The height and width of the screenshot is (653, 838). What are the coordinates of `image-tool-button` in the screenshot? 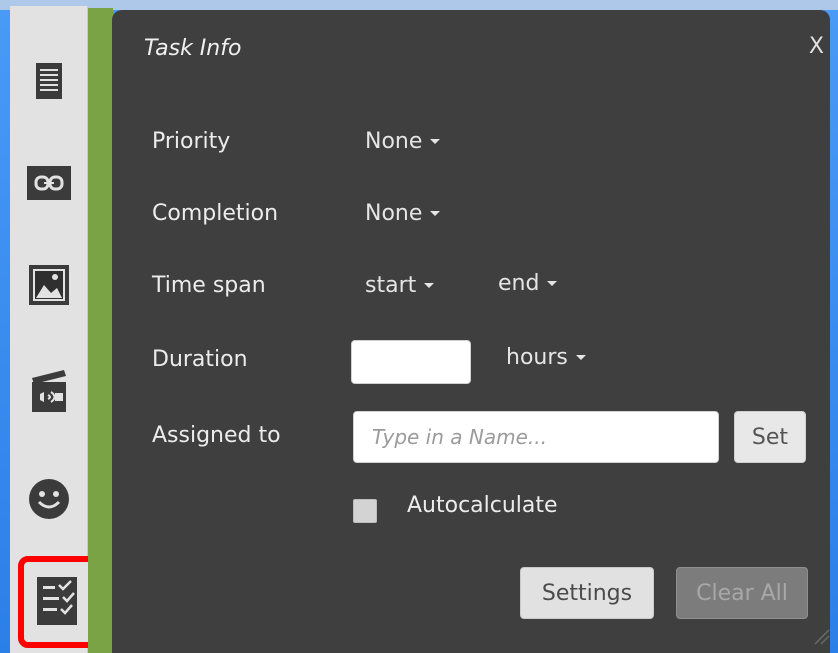 It's located at (49, 285).